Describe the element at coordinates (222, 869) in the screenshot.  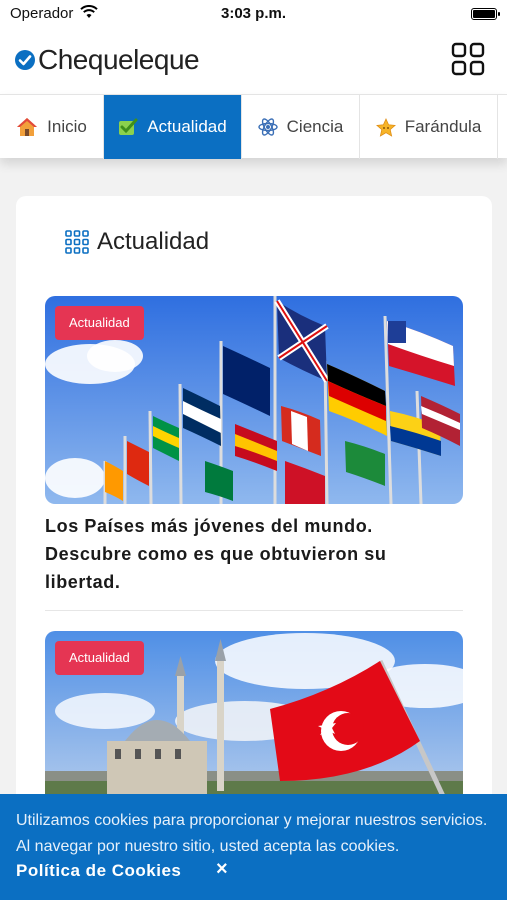
I see `close-icon: ×` at that location.